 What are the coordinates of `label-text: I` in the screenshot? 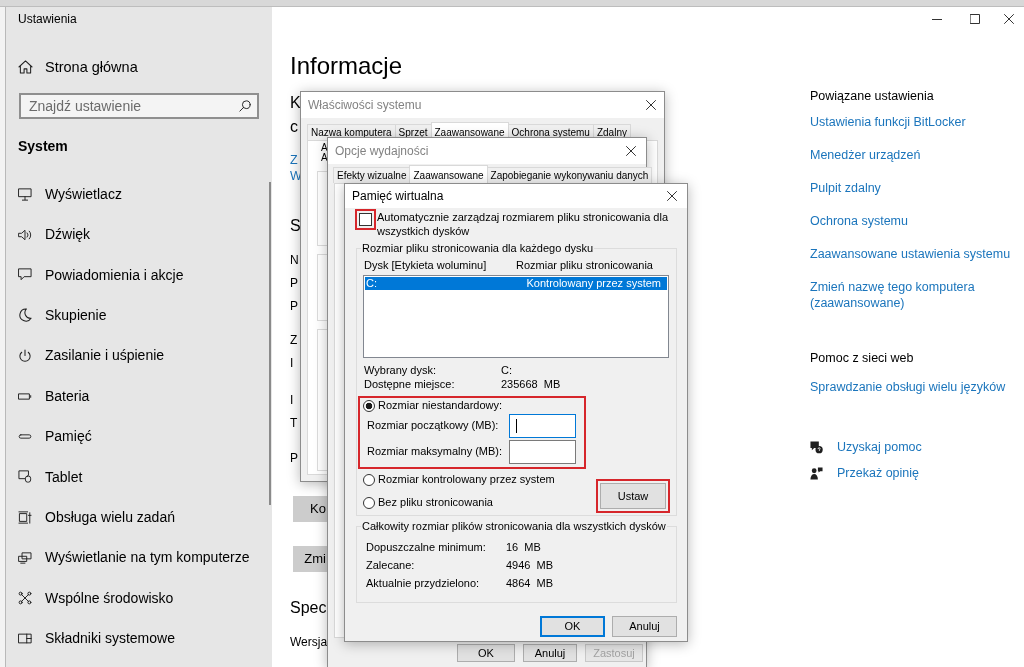 It's located at (292, 400).